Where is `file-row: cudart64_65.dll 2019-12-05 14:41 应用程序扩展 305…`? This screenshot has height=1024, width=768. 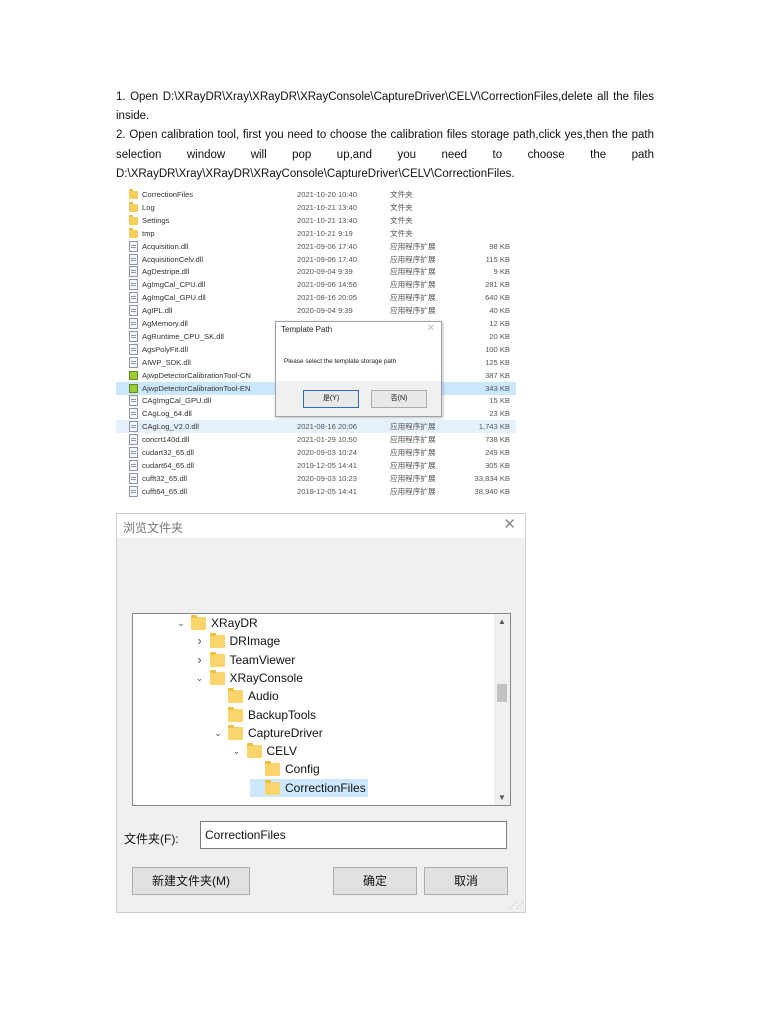
file-row: cudart64_65.dll 2019-12-05 14:41 应用程序扩展 305… is located at coordinates (316, 465).